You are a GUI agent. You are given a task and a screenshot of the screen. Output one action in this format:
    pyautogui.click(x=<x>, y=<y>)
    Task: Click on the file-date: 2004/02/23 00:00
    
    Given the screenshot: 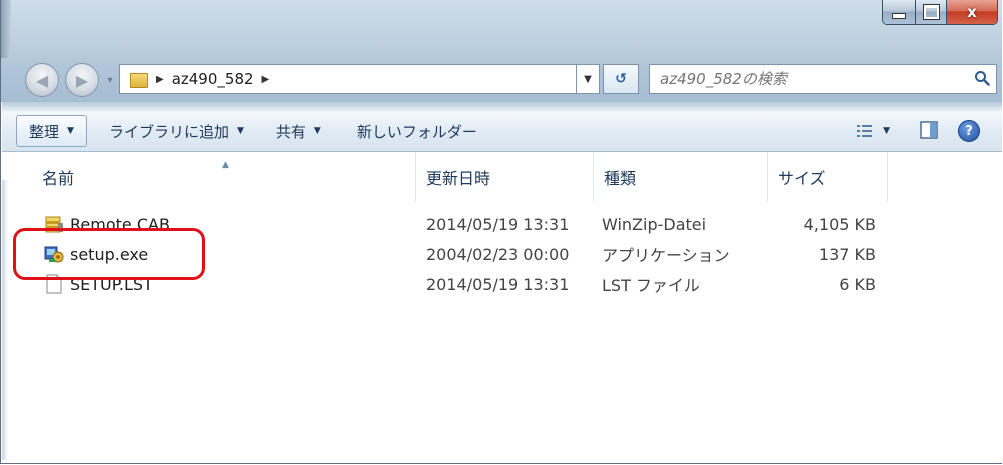 What is the action you would take?
    pyautogui.click(x=498, y=254)
    